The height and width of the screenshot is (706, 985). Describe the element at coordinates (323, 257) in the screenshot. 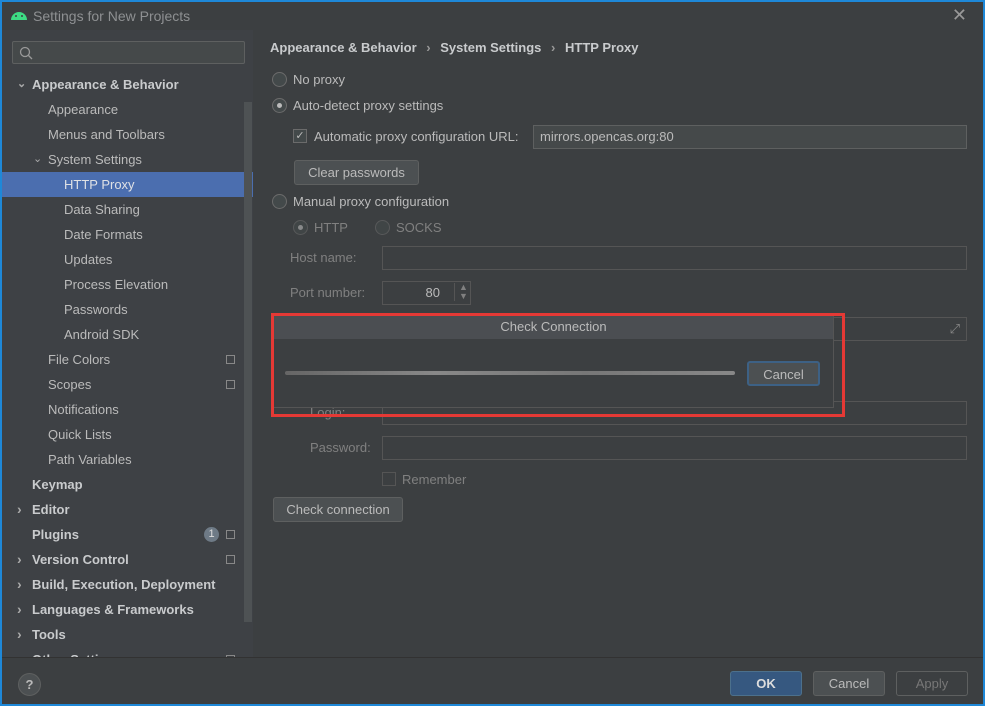

I see `host-name-label: Host name:` at that location.